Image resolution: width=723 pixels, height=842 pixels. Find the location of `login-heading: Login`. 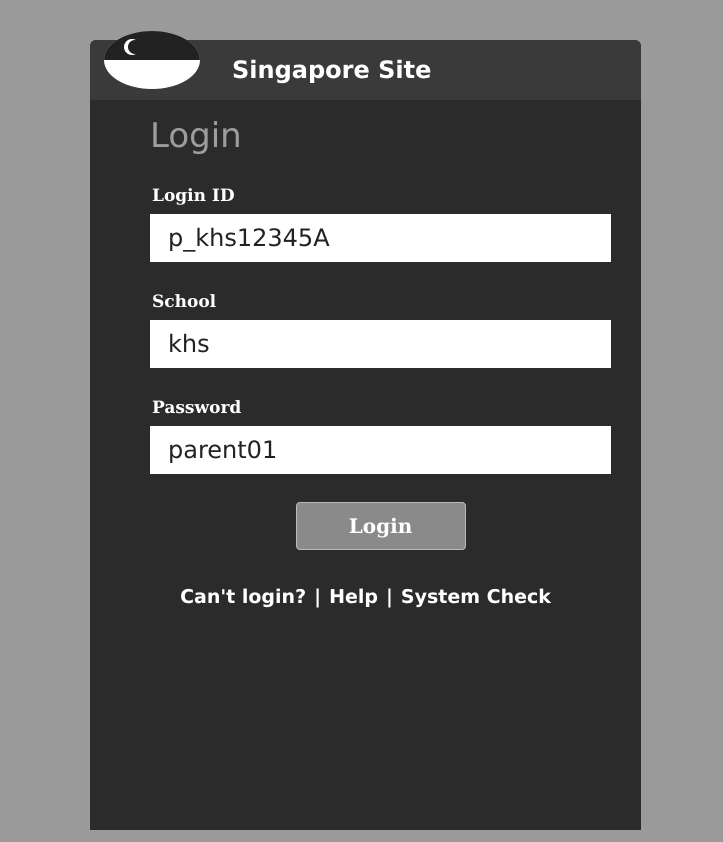

login-heading: Login is located at coordinates (196, 136).